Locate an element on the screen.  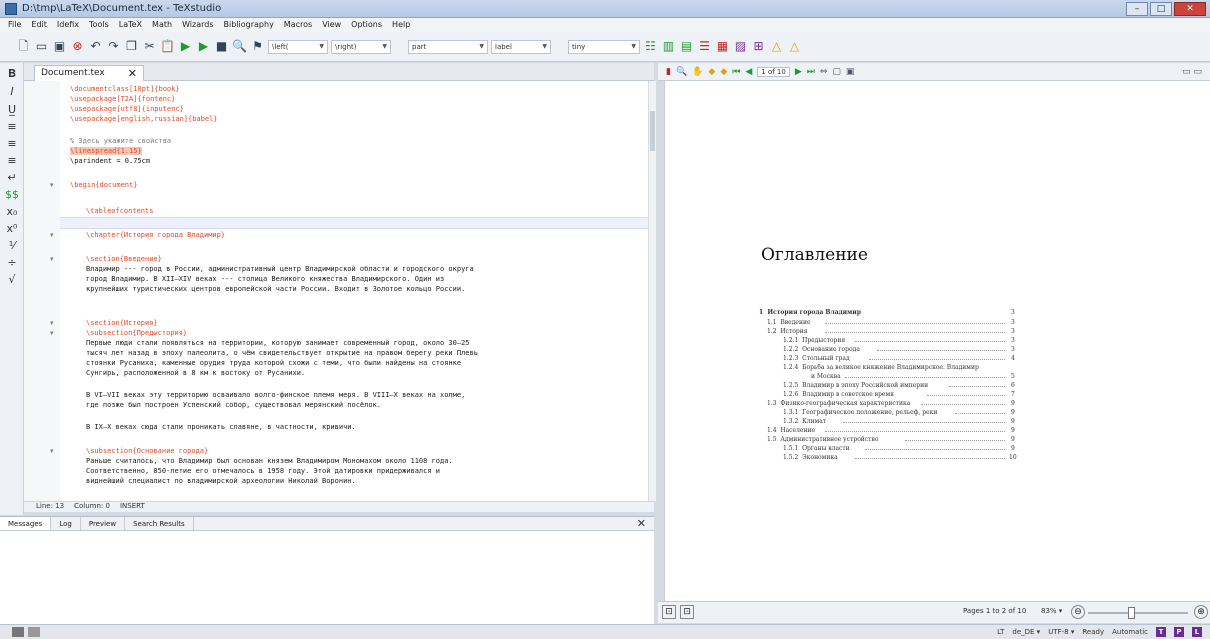
language-indicator: LT is located at coordinates (1000, 632).